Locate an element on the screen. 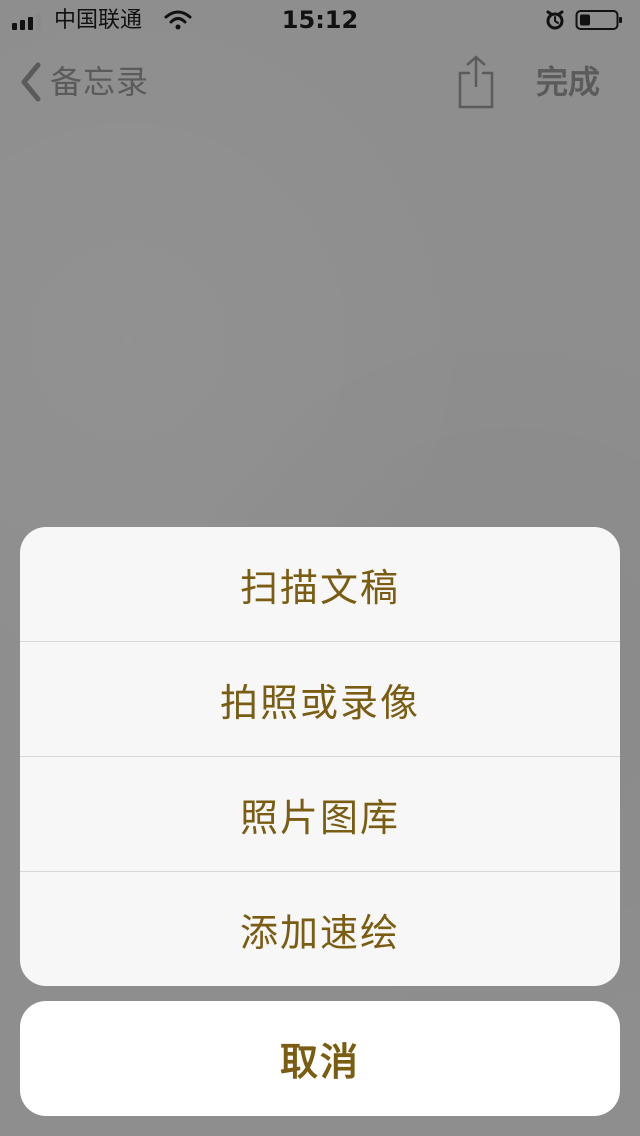 The width and height of the screenshot is (640, 1136). action-photo-library: 照片图库 is located at coordinates (320, 813).